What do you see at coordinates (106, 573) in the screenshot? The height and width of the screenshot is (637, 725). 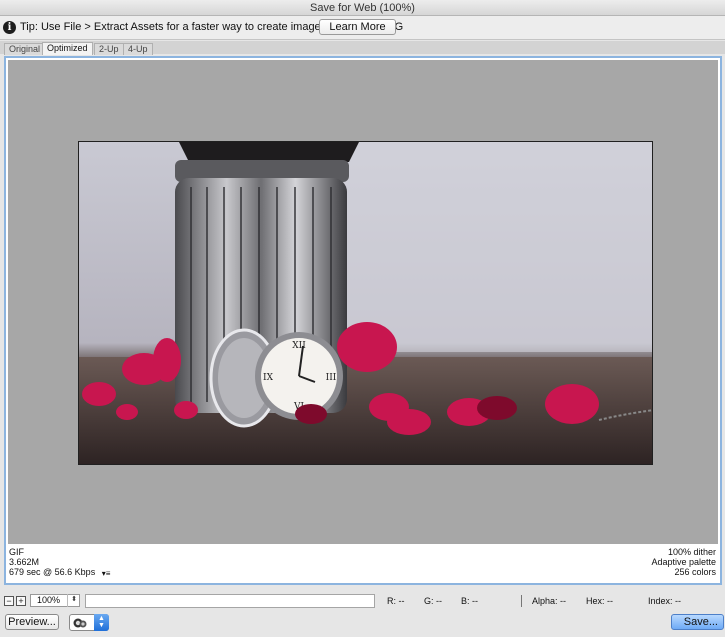 I see `download-speed-menu-icon: ▾≡` at bounding box center [106, 573].